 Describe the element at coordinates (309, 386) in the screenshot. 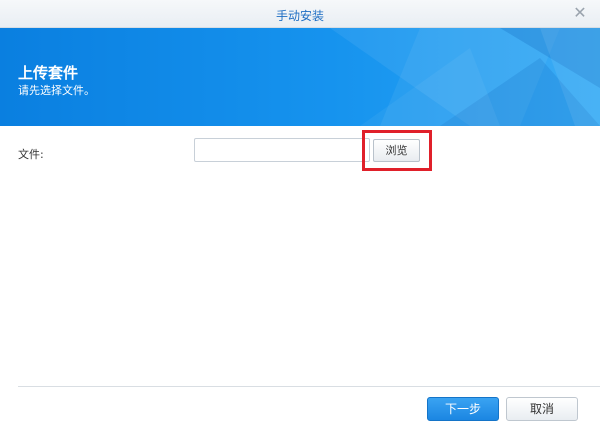

I see `footer-divider` at that location.